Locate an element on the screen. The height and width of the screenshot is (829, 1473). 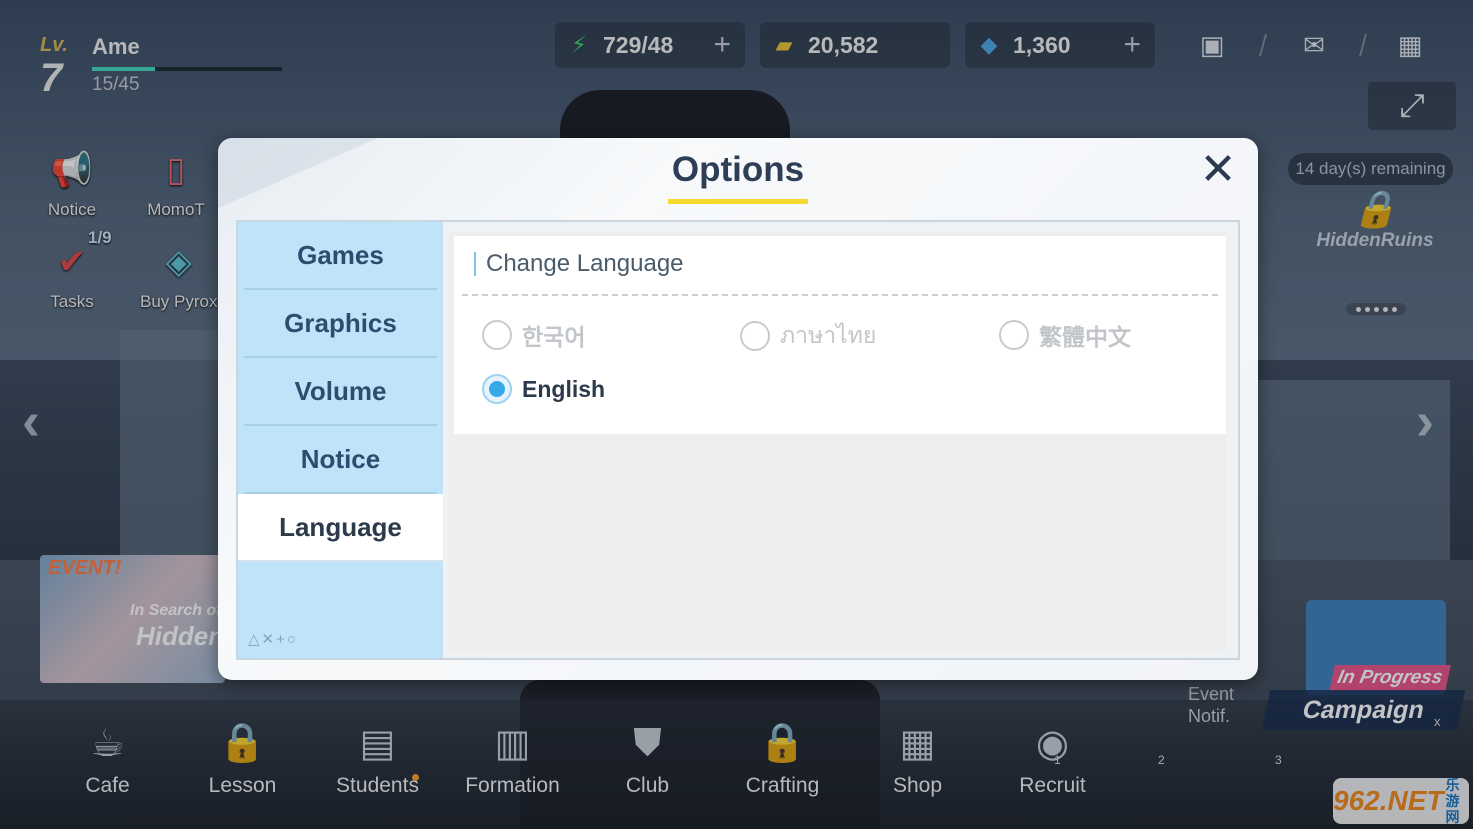
language-option-traditional-chinese: 繁體中文 is located at coordinates (1065, 335).